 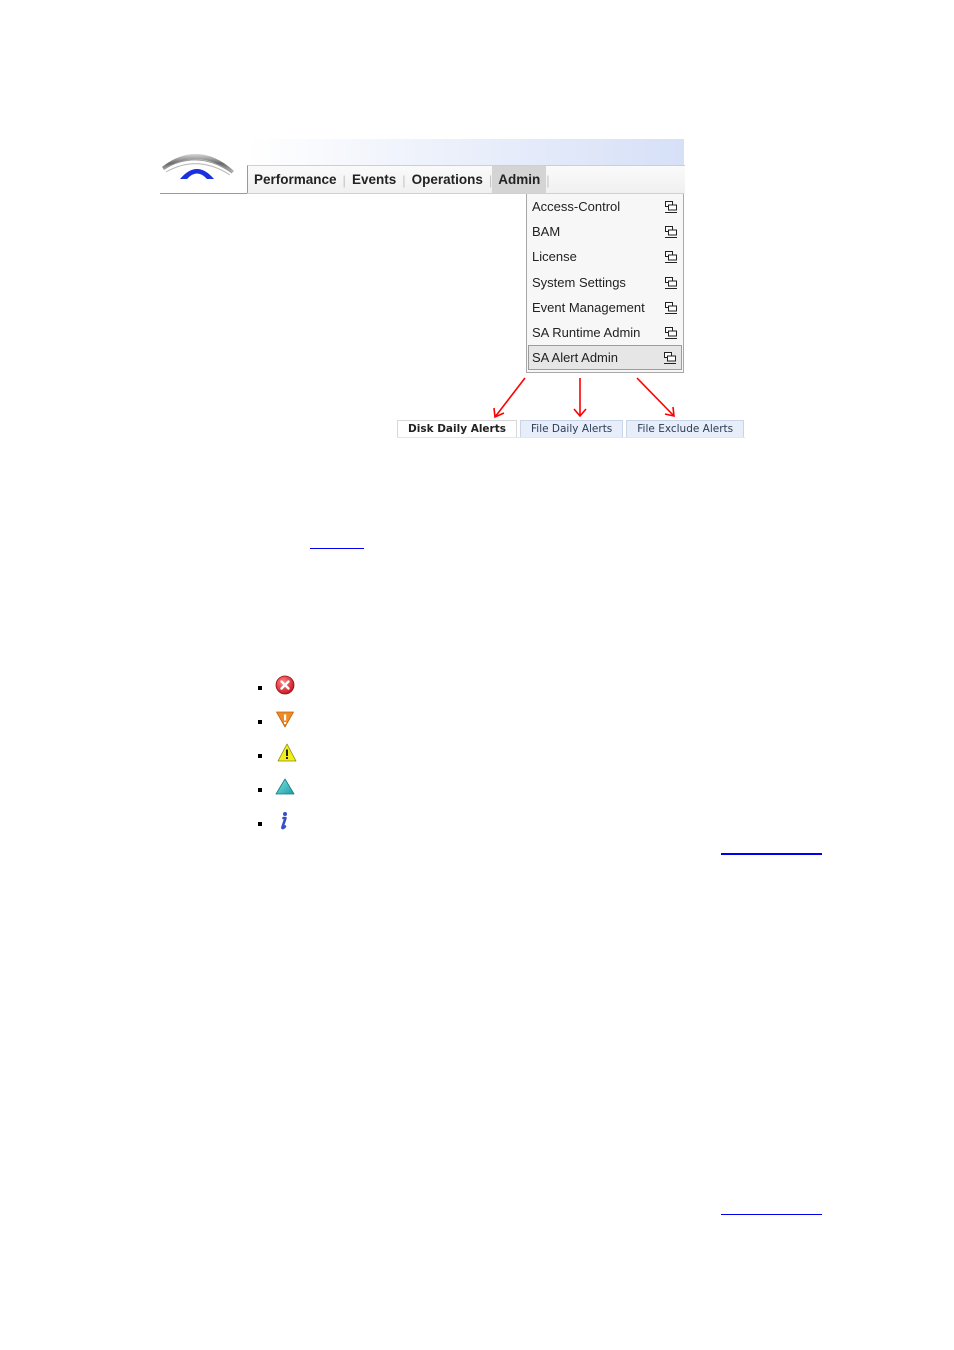 What do you see at coordinates (685, 429) in the screenshot?
I see `tab-file-exclude-alerts: File Exclude Alerts` at bounding box center [685, 429].